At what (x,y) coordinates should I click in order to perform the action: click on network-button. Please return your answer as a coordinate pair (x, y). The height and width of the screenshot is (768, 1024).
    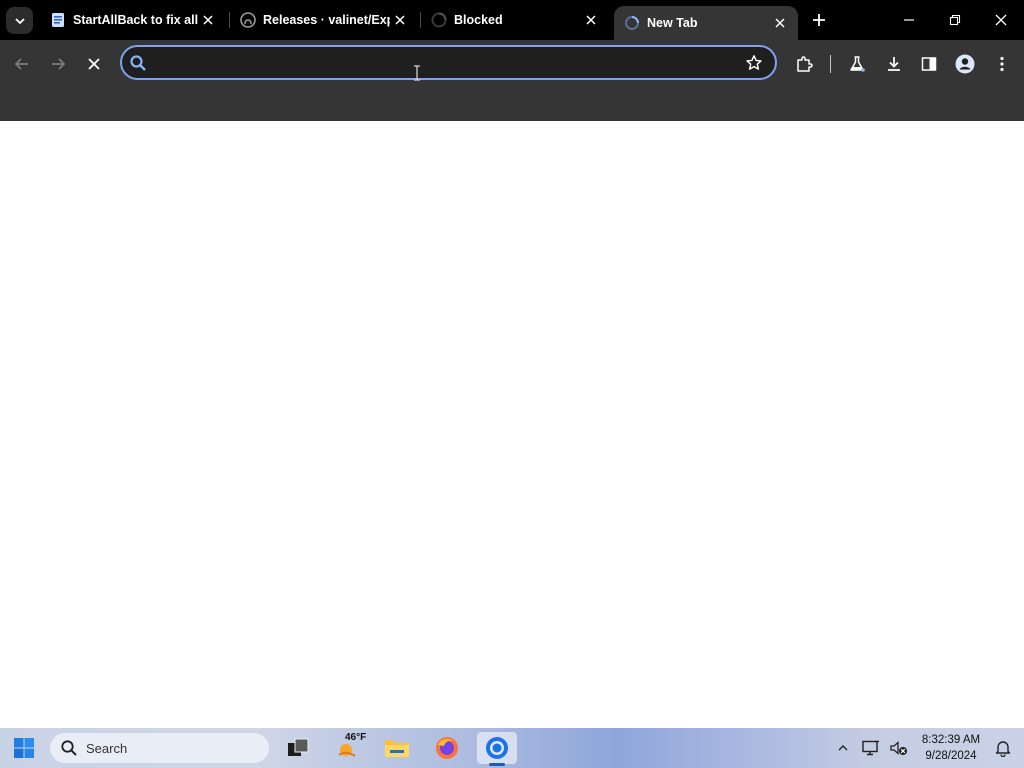
    Looking at the image, I should click on (871, 748).